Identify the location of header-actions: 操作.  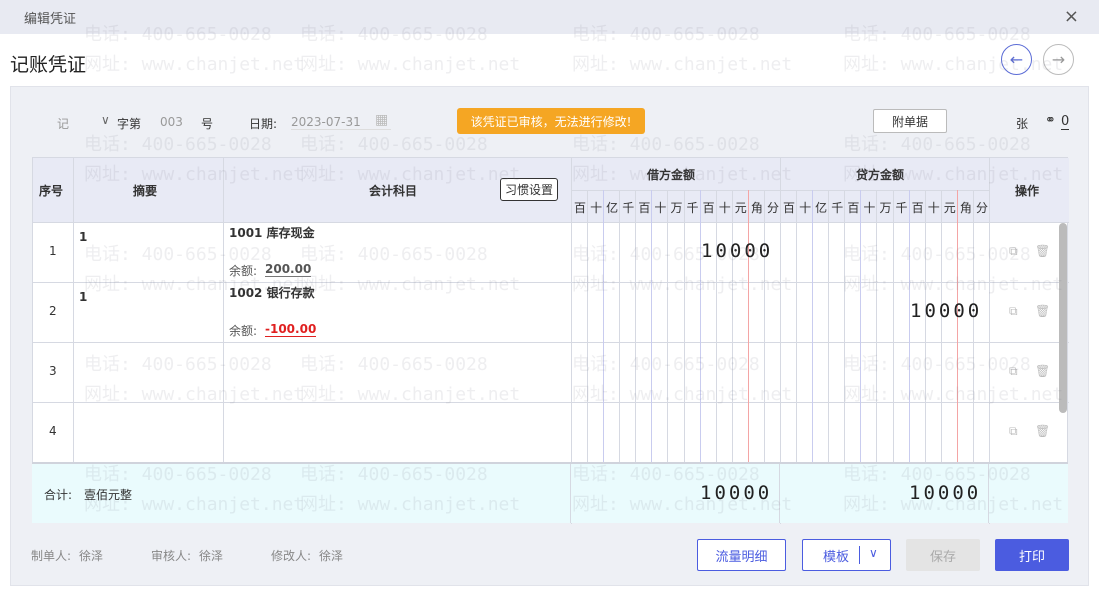
(1027, 191).